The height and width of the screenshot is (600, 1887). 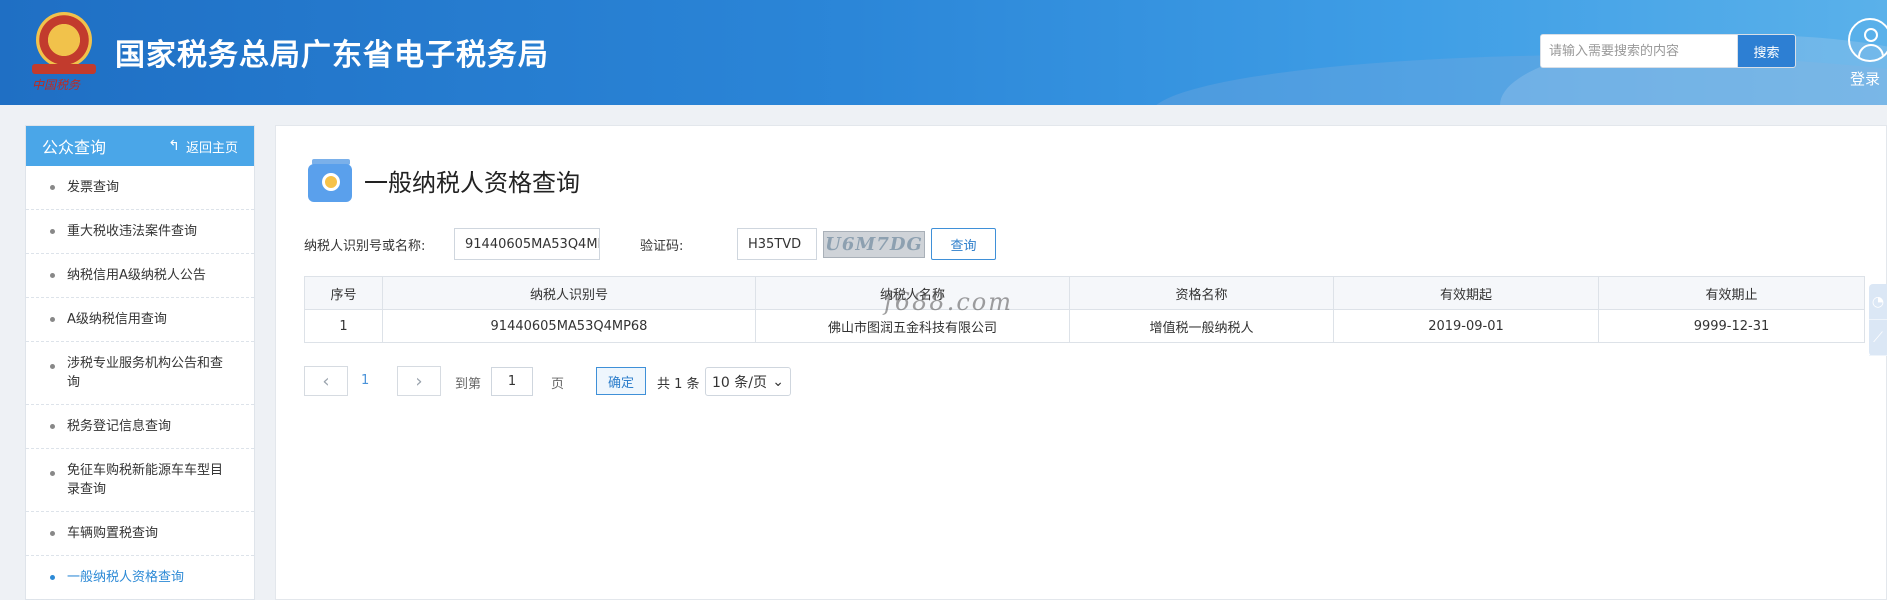 I want to click on sidebar-item-tax-violation-query: 重大税收违法案件查询, so click(x=140, y=232).